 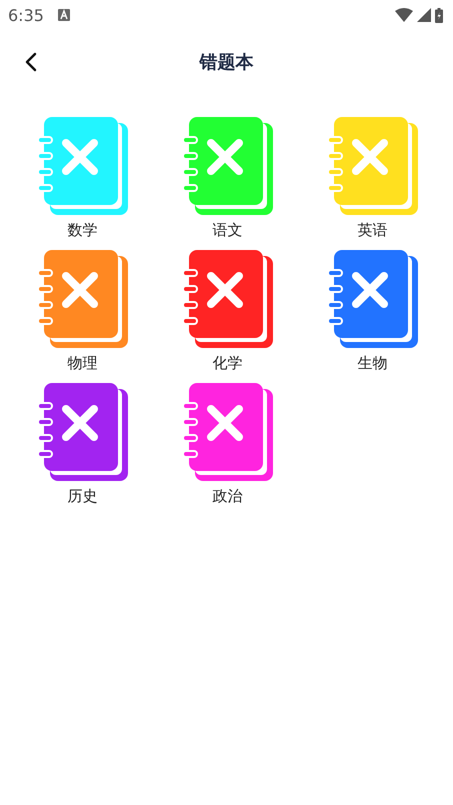 What do you see at coordinates (227, 62) in the screenshot?
I see `page-title: 错题本` at bounding box center [227, 62].